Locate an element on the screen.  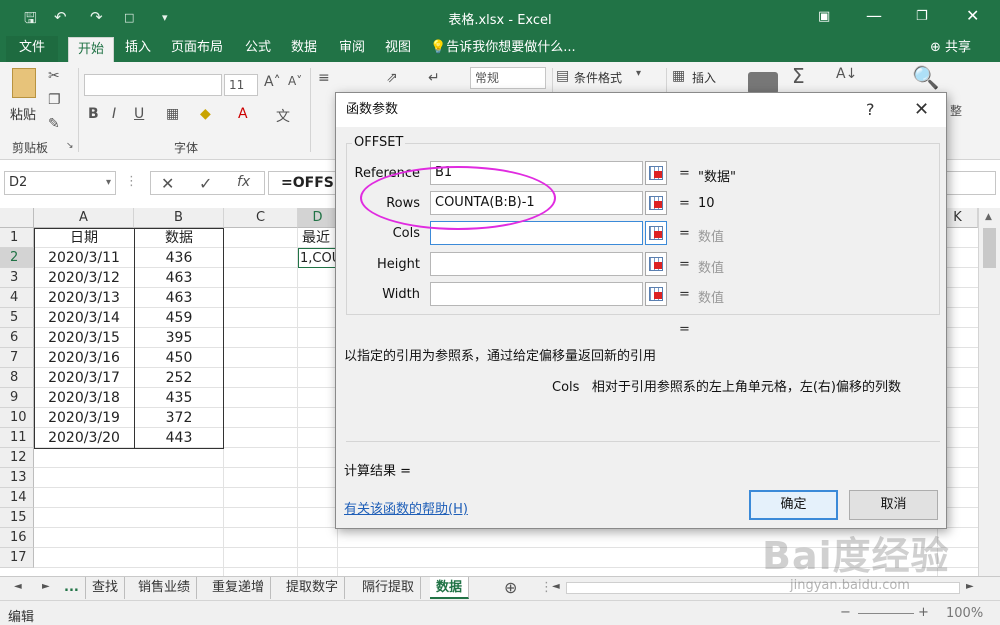
copy-icon: ❐ is located at coordinates (54, 100).